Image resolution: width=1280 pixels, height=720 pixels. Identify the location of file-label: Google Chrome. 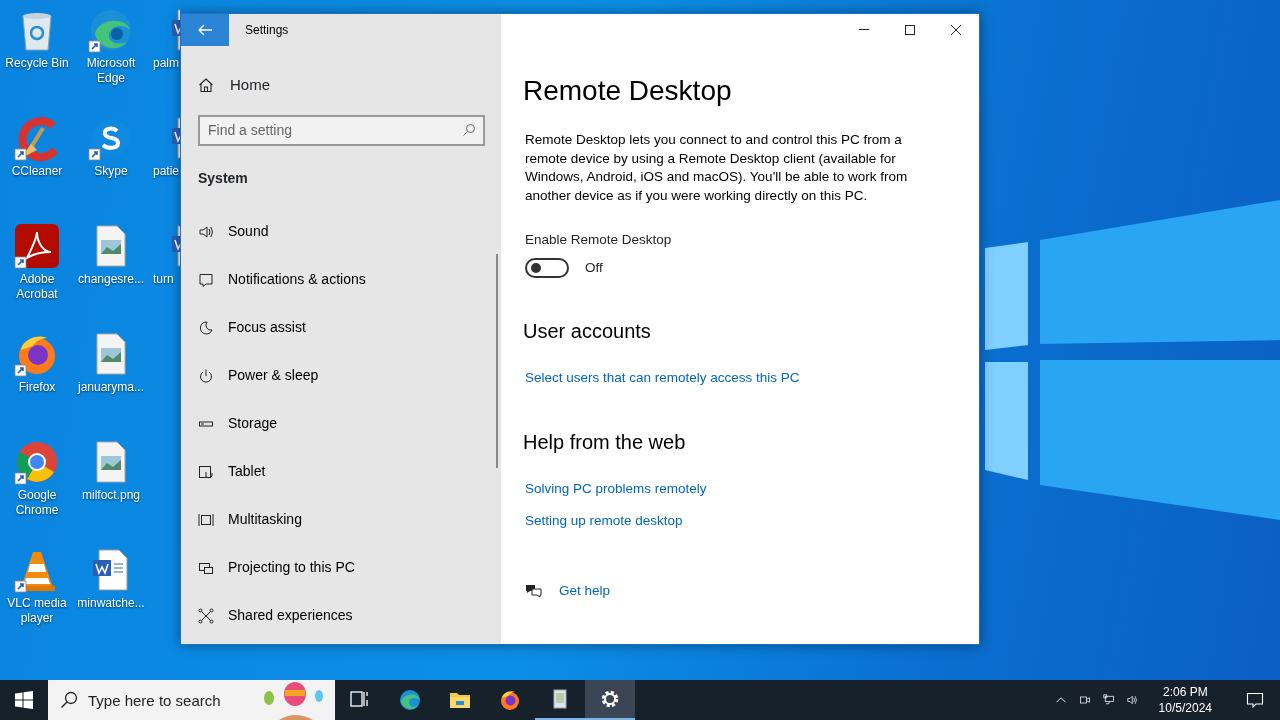
(37, 503).